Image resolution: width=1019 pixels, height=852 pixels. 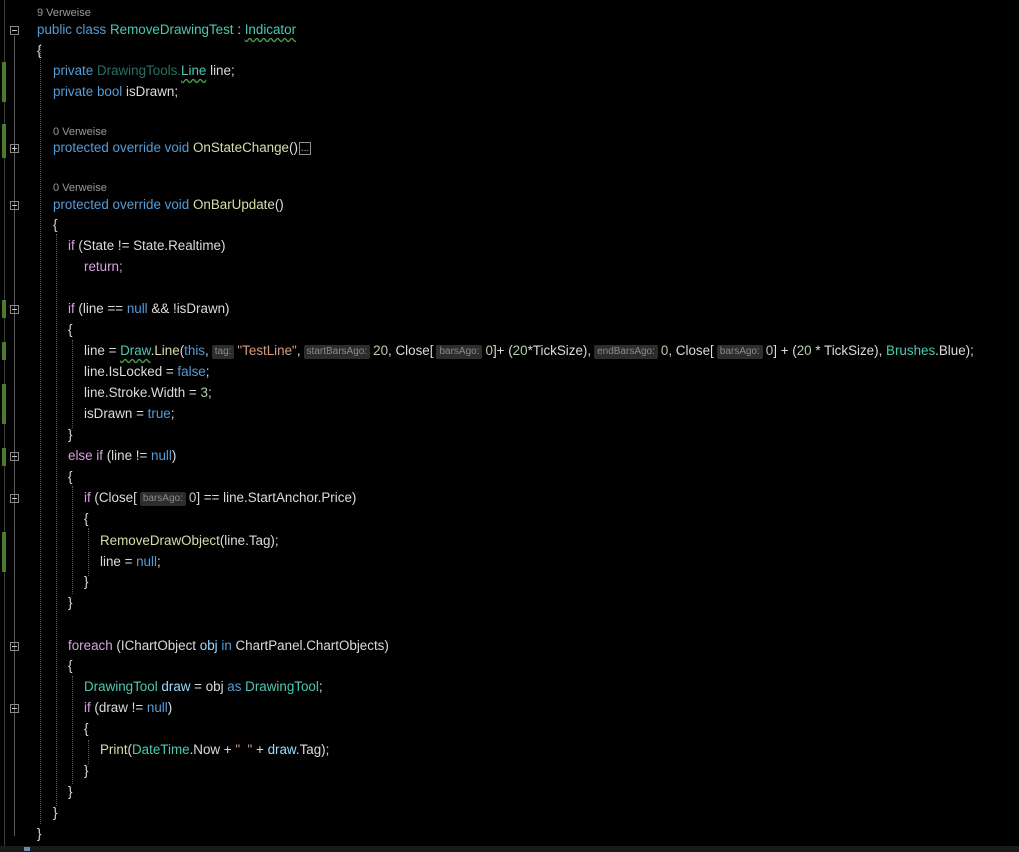 I want to click on code-line-if-line: if (line == null && !isDrawn), so click(x=149, y=308).